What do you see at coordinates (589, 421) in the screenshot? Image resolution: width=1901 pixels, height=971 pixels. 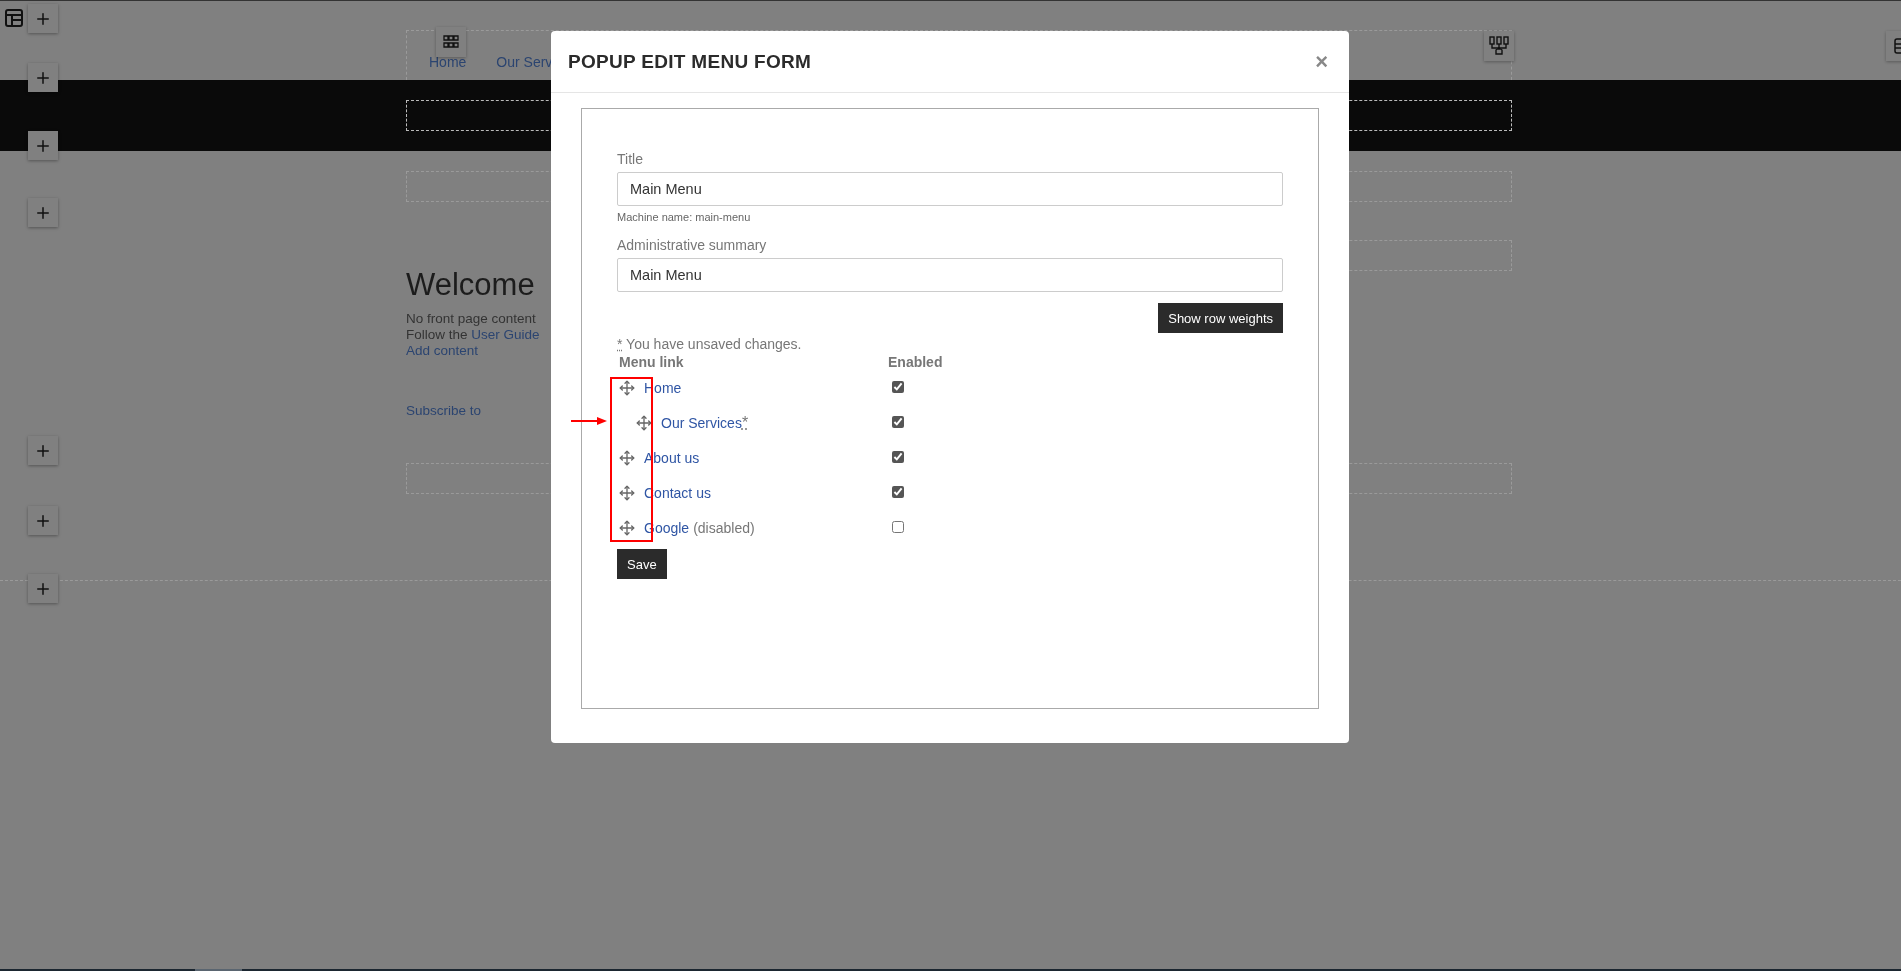 I see `arrow-icon` at bounding box center [589, 421].